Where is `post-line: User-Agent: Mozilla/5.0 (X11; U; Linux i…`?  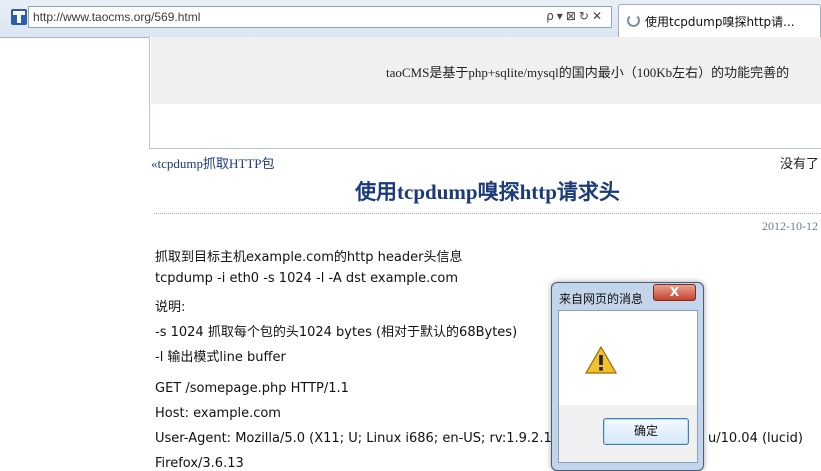 post-line: User-Agent: Mozilla/5.0 (X11; U; Linux i… is located at coordinates (360, 438).